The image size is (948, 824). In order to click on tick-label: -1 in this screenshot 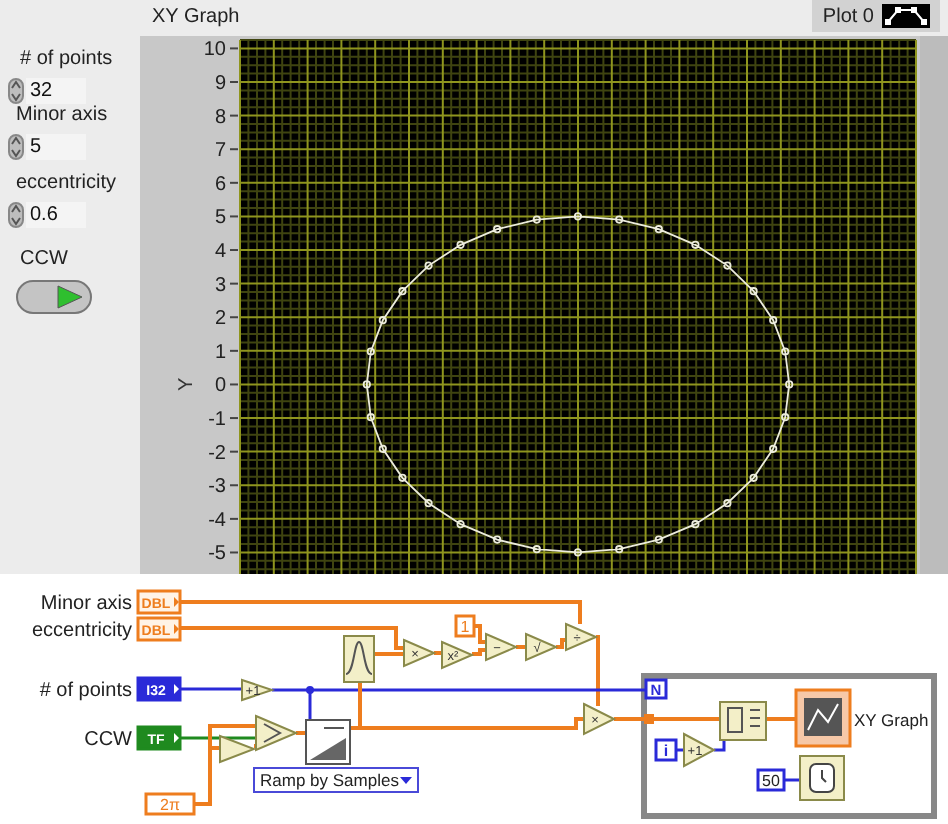, I will do `click(217, 420)`.